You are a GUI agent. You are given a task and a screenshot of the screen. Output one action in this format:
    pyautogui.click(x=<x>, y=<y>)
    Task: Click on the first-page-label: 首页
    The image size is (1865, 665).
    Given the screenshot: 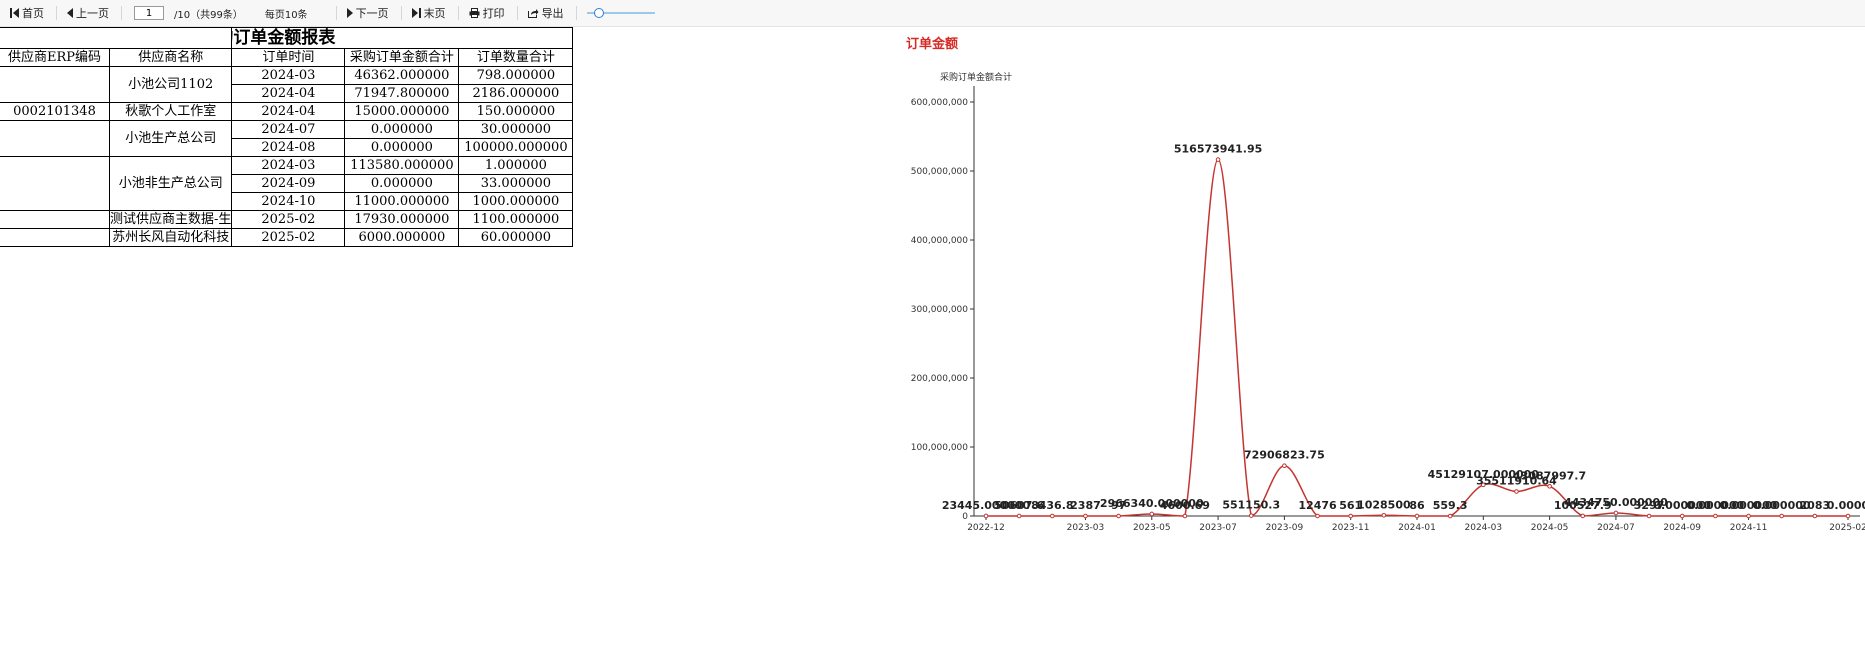 What is the action you would take?
    pyautogui.click(x=33, y=13)
    